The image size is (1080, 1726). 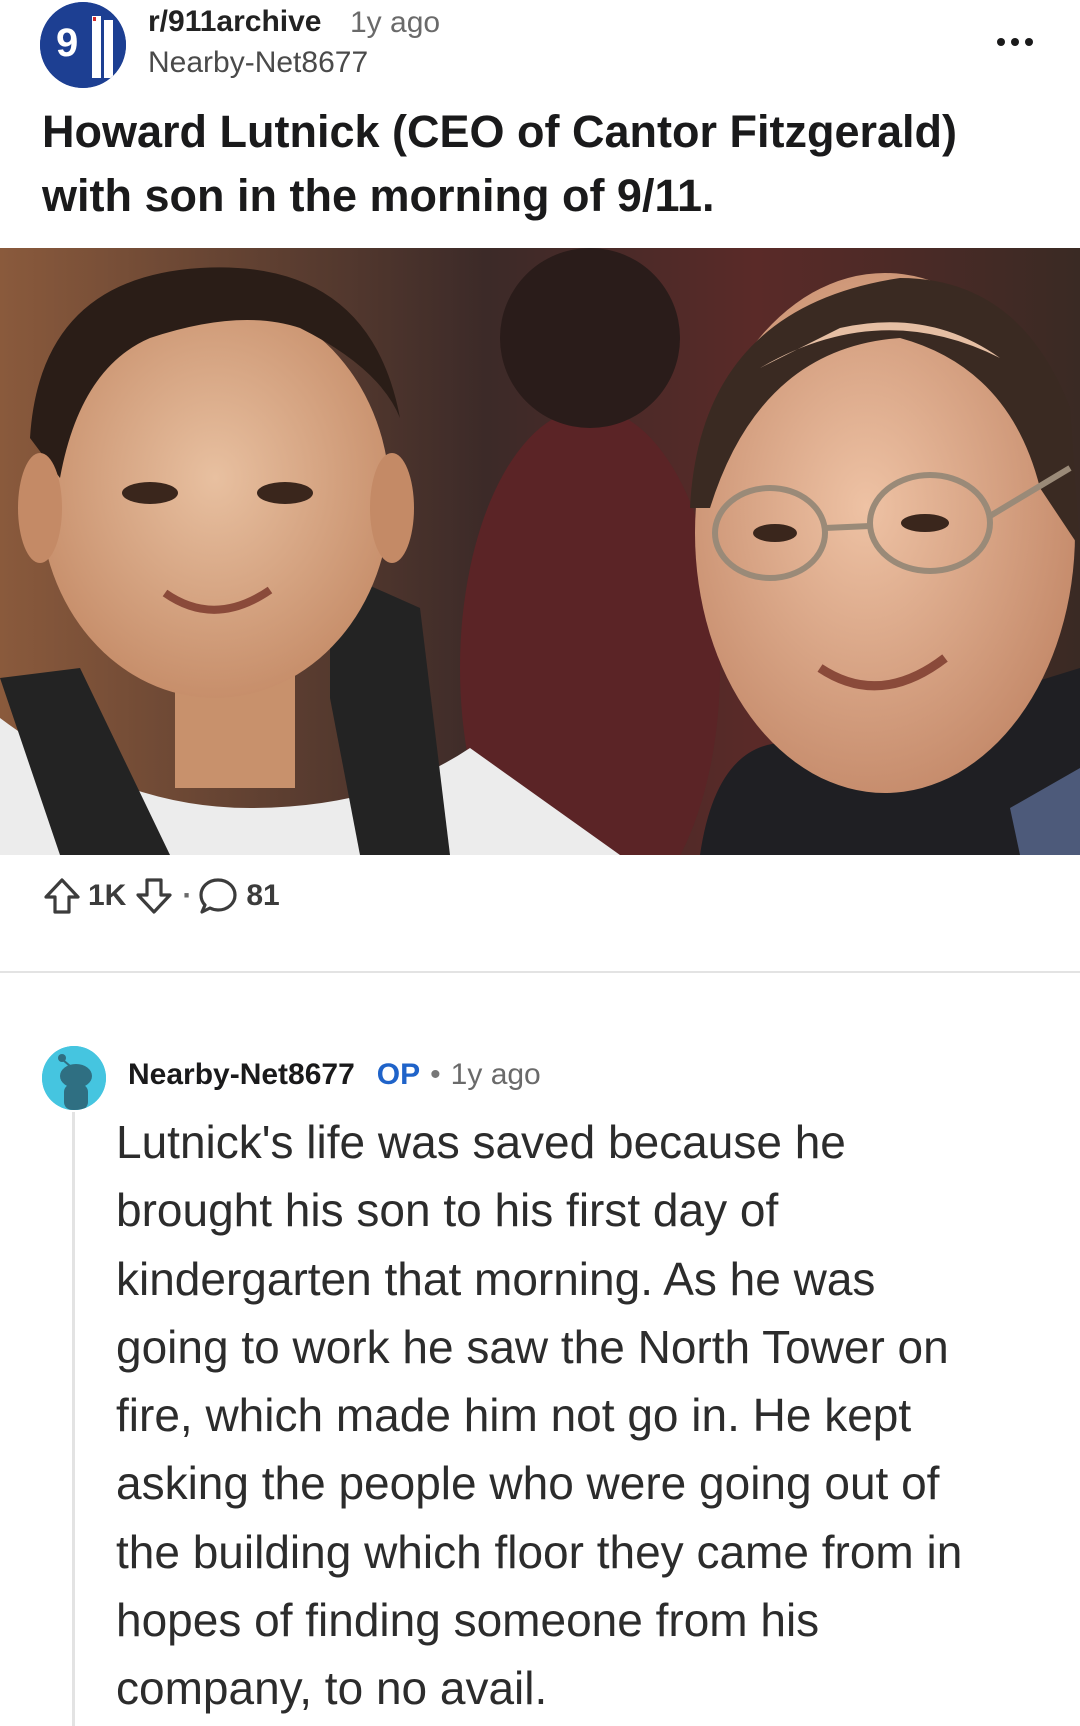 What do you see at coordinates (481, 1142) in the screenshot?
I see `comment-line: Lutnick's life was saved because he` at bounding box center [481, 1142].